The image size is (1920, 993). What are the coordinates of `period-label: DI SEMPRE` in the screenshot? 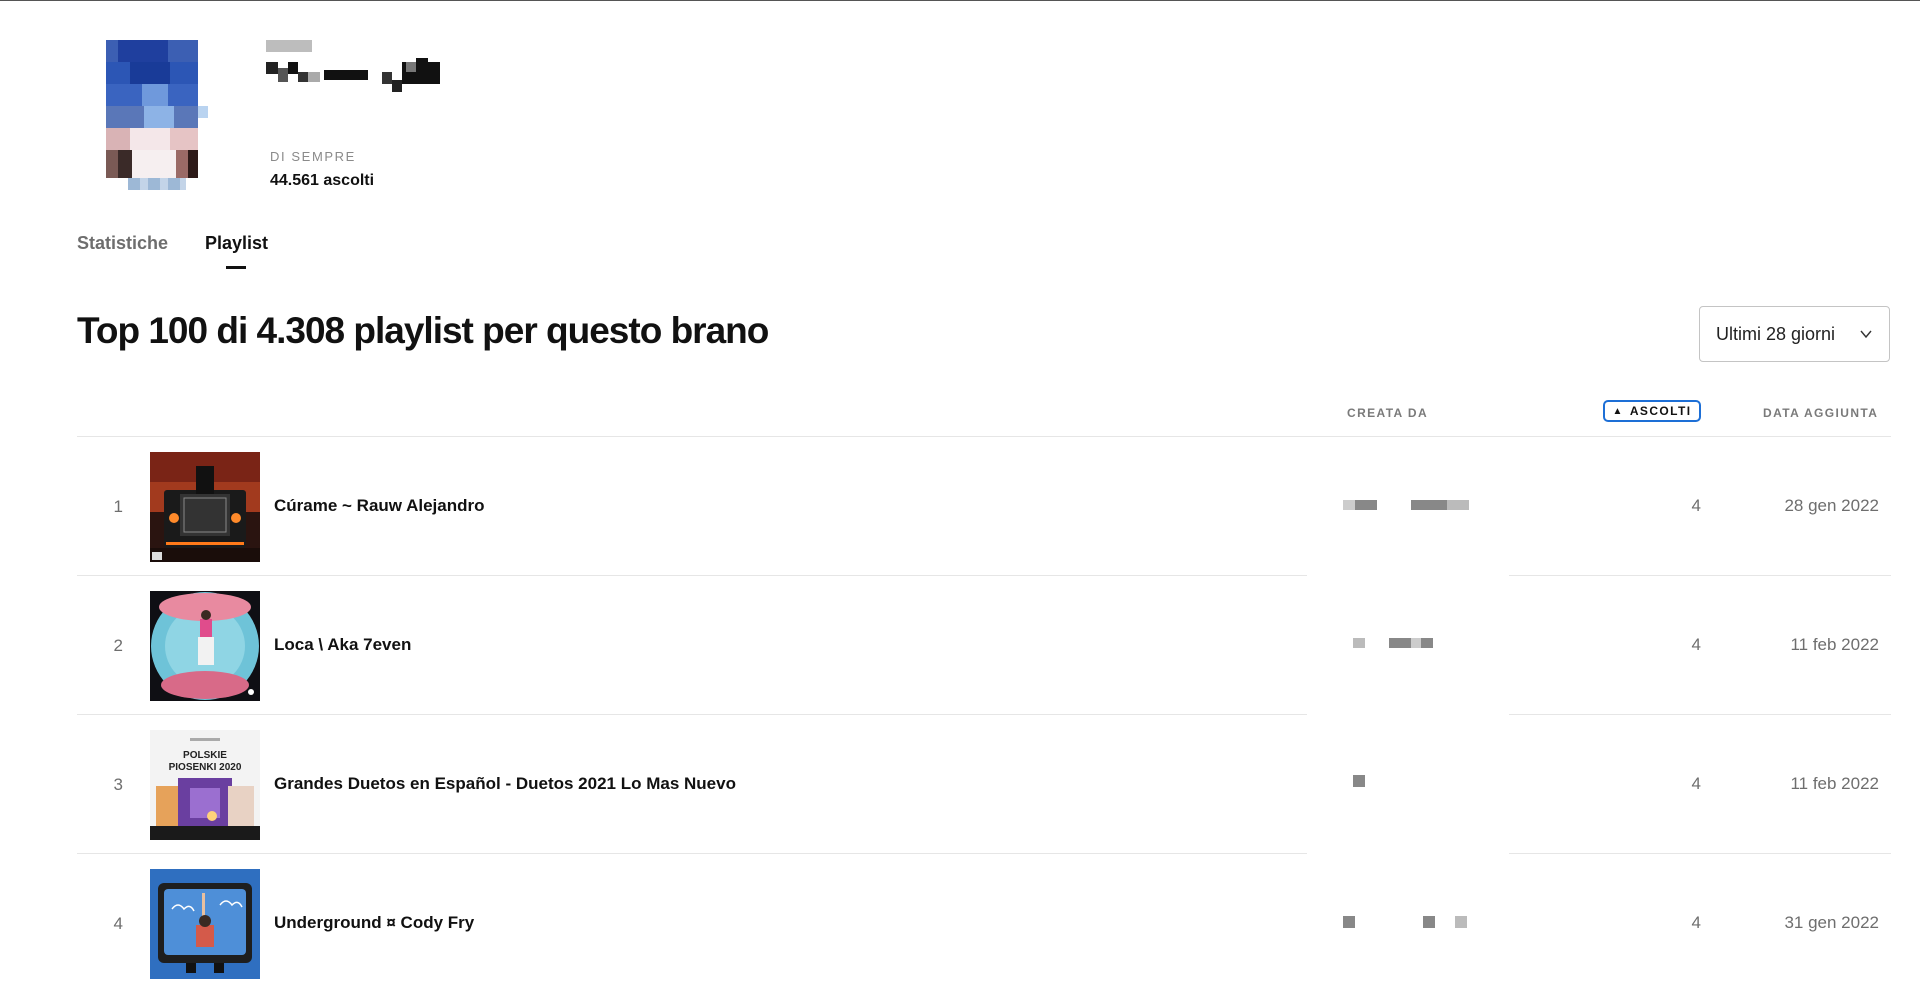 It's located at (313, 156).